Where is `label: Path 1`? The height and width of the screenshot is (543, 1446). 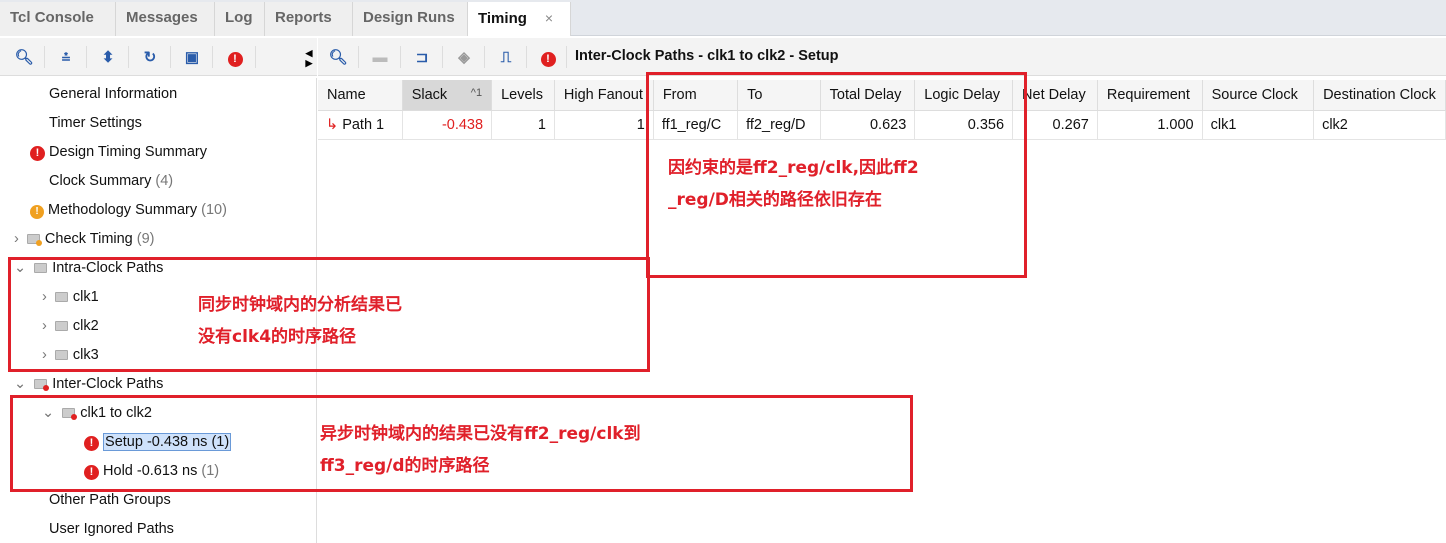
label: Path 1 is located at coordinates (363, 124).